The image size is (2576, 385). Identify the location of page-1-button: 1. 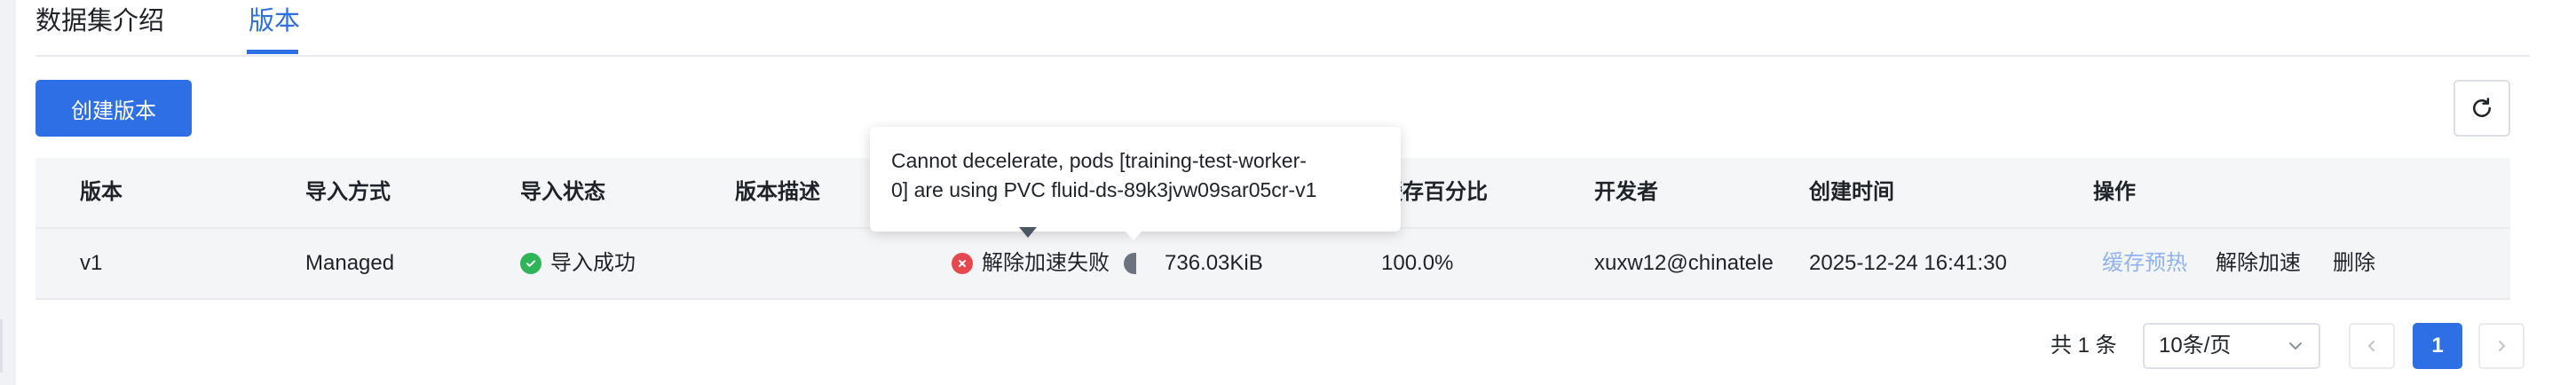
(2437, 346).